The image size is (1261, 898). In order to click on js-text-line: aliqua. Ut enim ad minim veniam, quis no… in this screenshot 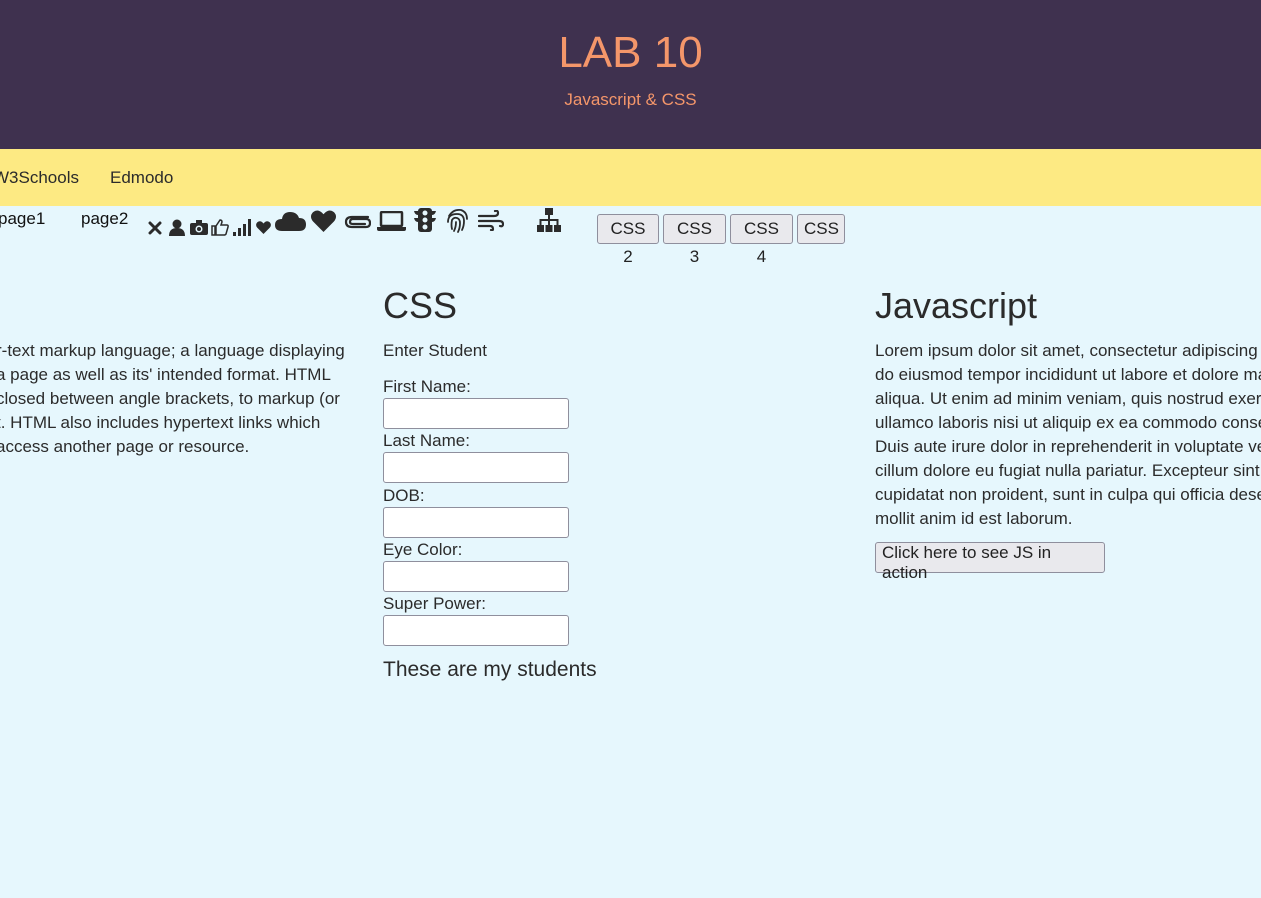, I will do `click(1068, 398)`.